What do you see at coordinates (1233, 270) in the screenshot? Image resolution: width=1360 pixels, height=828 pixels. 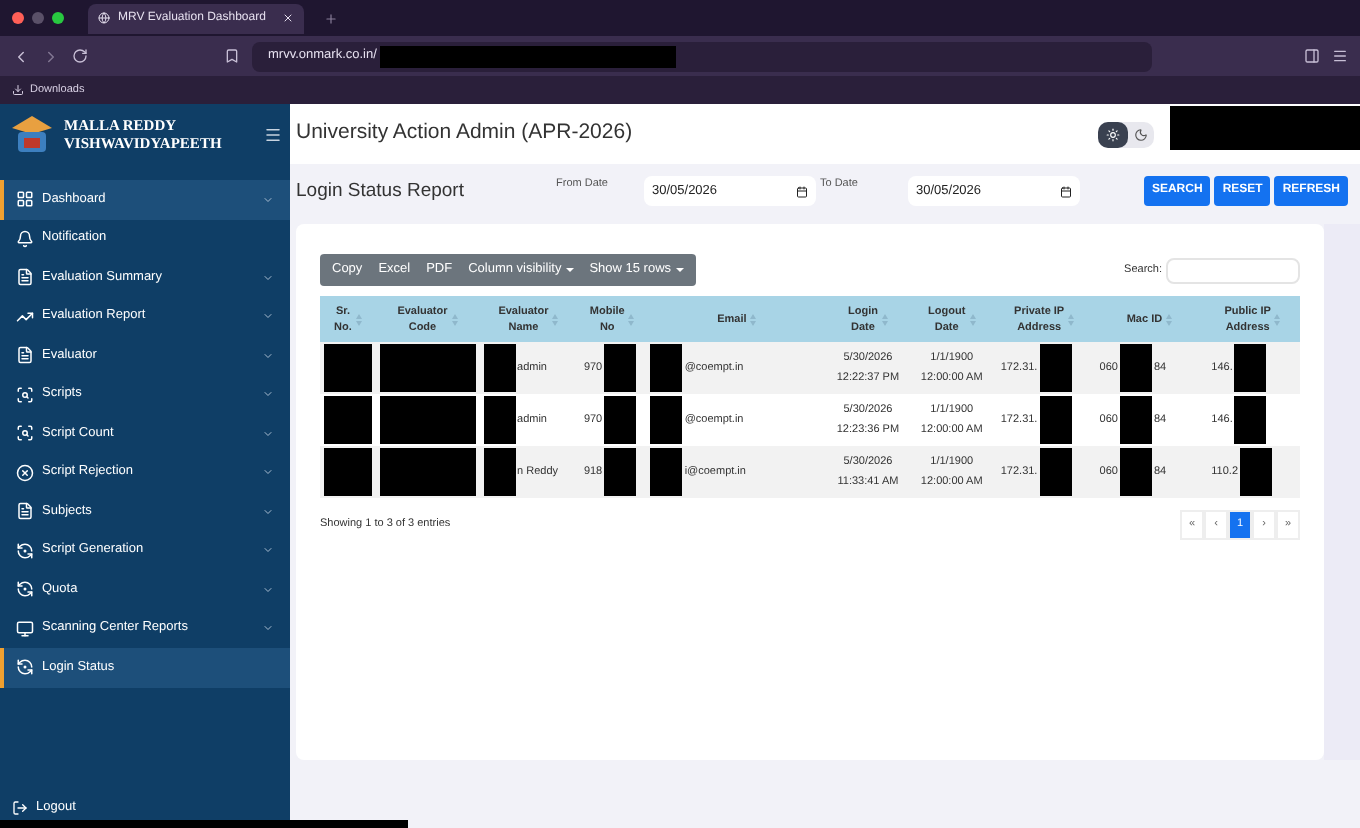 I see `search-field` at bounding box center [1233, 270].